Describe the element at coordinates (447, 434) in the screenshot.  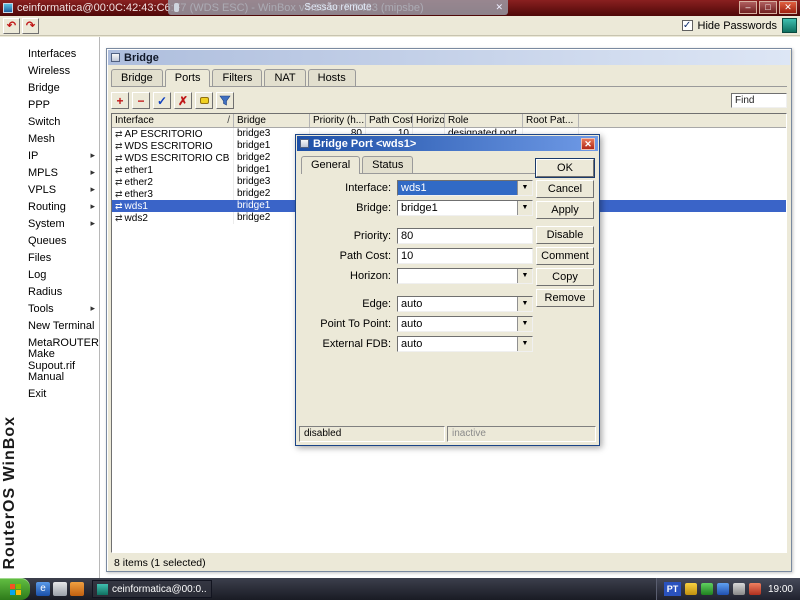
I see `dialog-statusbar: disabled inactive` at that location.